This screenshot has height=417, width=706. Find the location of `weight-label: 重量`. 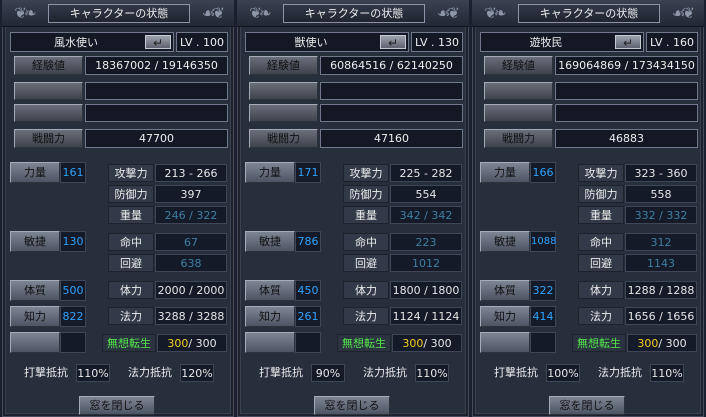

weight-label: 重量 is located at coordinates (366, 215).